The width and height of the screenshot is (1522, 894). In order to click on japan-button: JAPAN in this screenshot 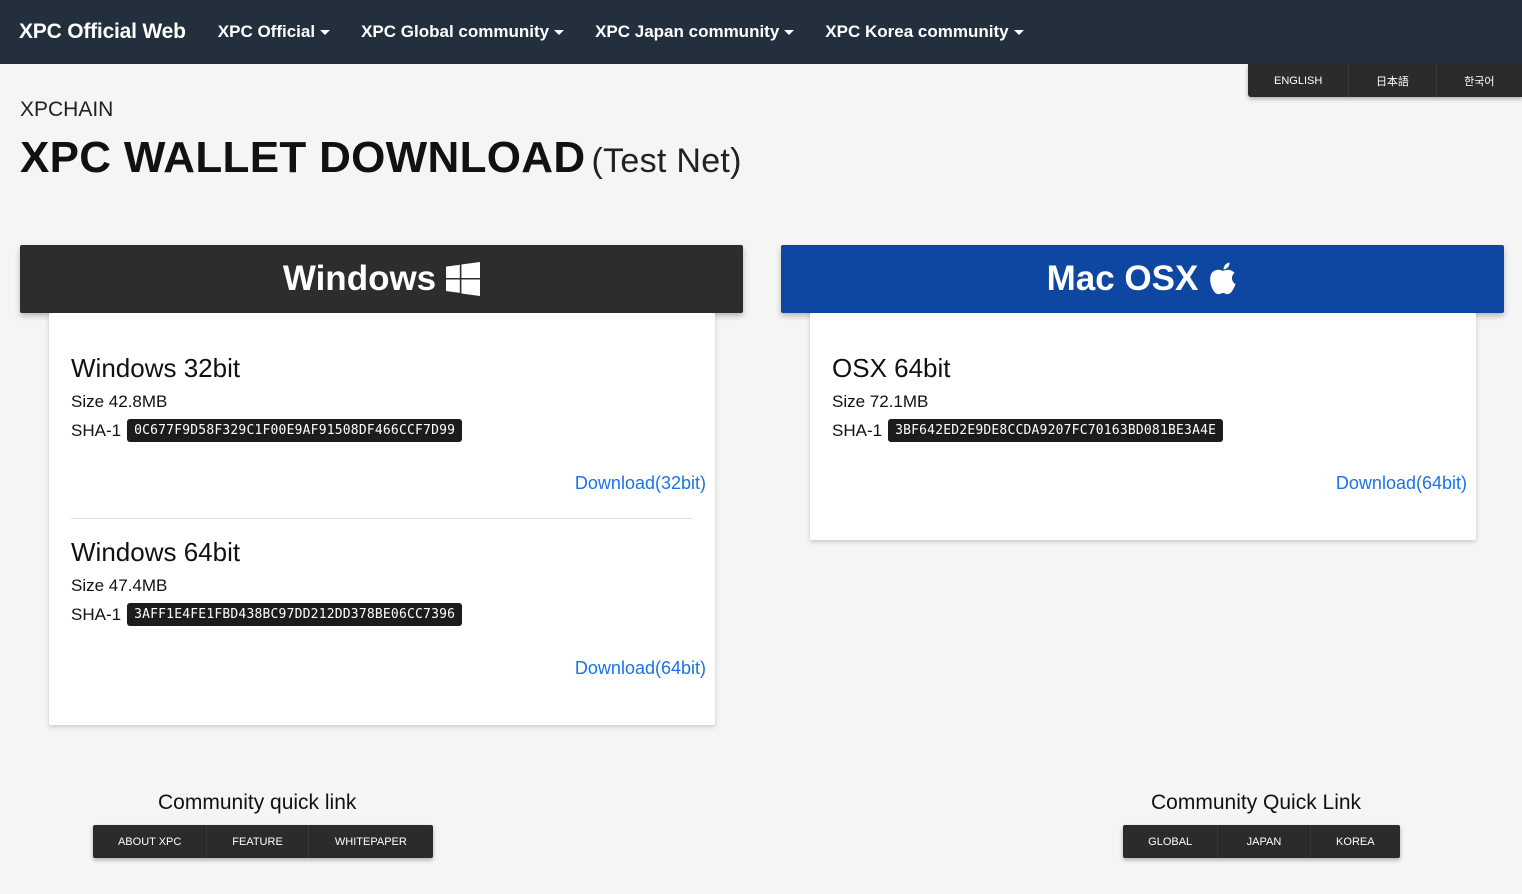, I will do `click(1263, 841)`.